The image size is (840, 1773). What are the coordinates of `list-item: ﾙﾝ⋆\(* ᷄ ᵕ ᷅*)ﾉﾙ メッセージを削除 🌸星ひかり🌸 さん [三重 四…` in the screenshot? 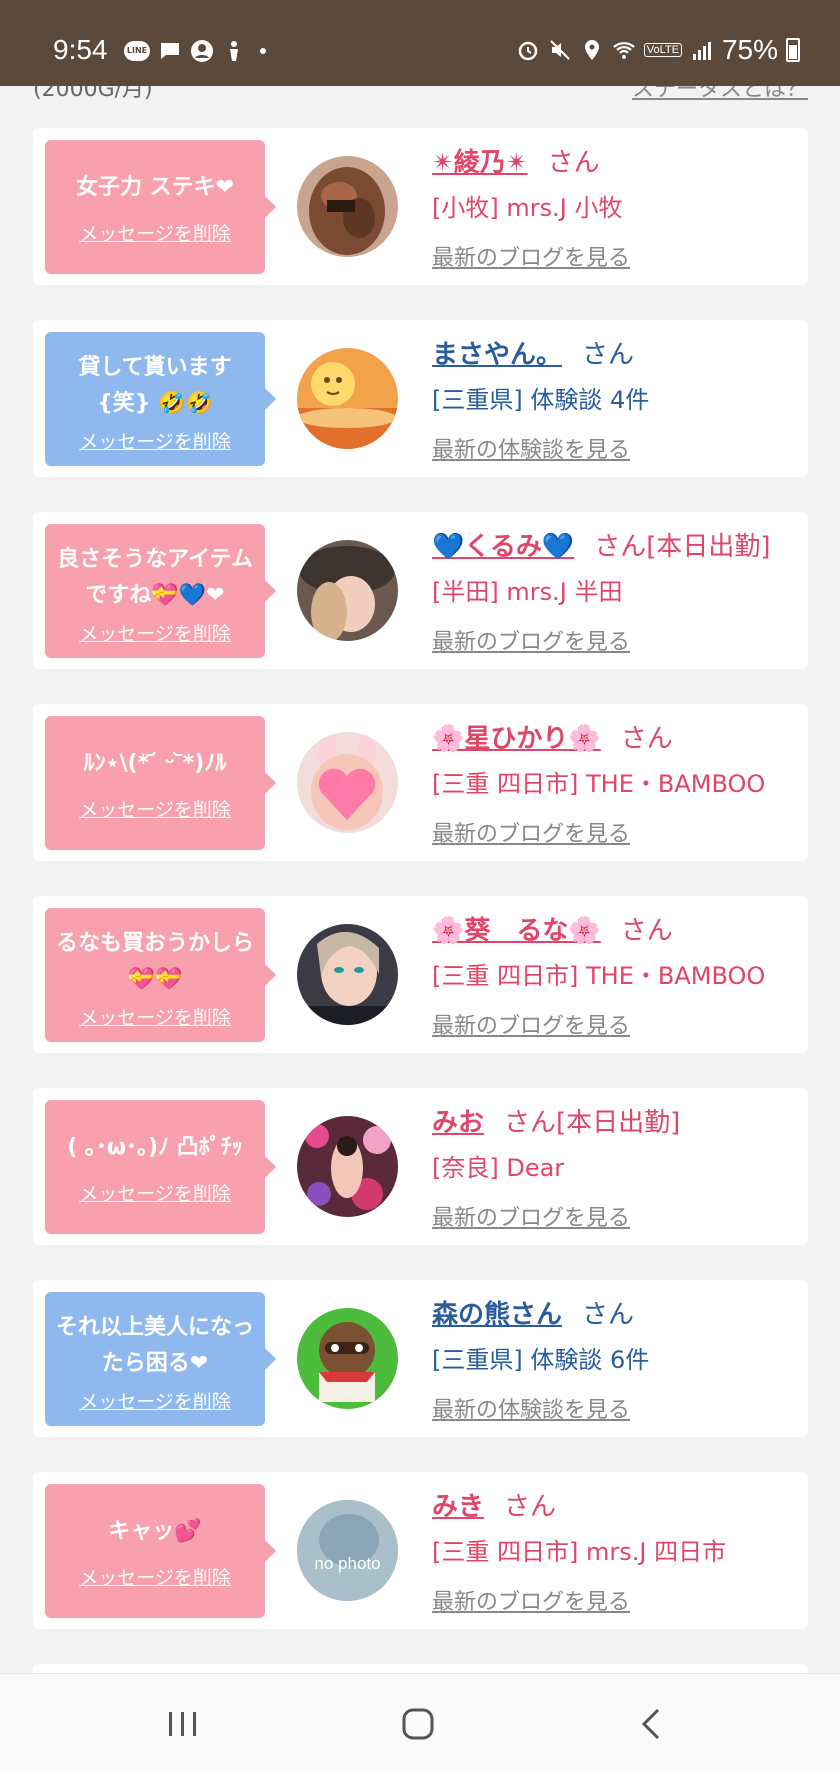 It's located at (420, 782).